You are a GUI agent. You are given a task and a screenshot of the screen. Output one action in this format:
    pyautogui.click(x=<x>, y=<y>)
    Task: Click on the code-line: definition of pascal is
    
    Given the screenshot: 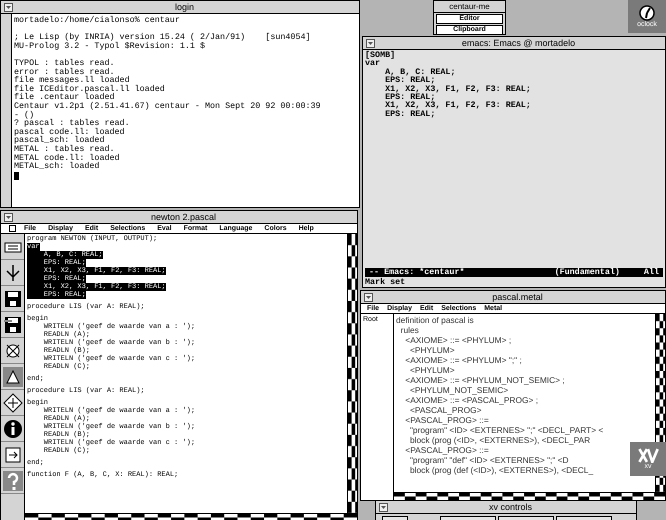 What is the action you would take?
    pyautogui.click(x=435, y=320)
    